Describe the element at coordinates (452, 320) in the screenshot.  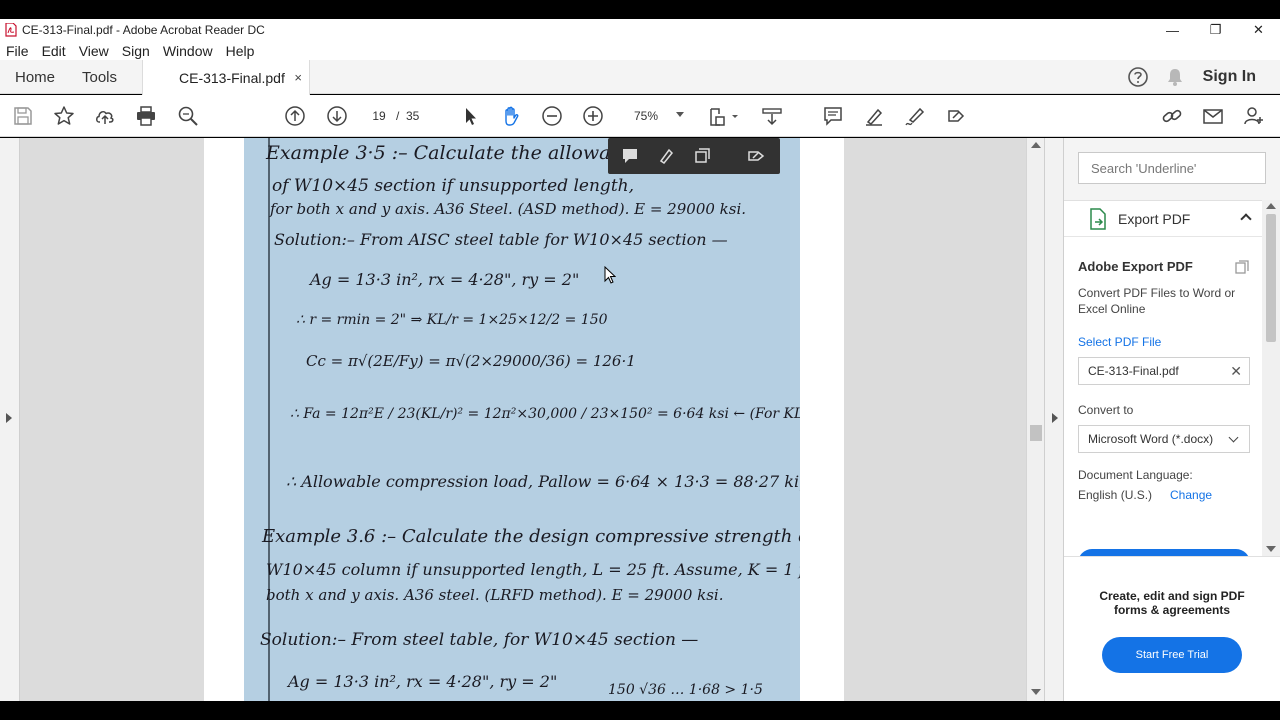
I see `slenderness-ratio: ∴ r = rmin = 2" ⇒ KL/r = 1×25×12/2 = 150` at that location.